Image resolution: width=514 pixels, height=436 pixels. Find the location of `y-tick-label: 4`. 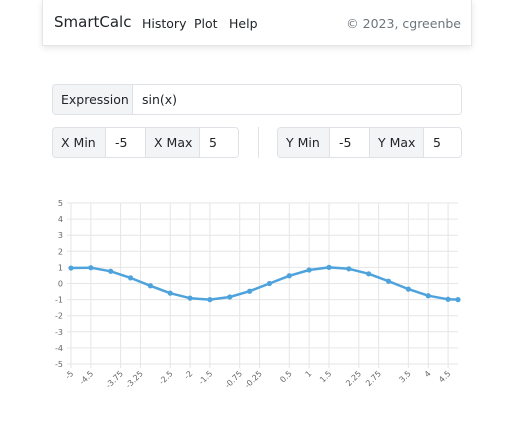

y-tick-label: 4 is located at coordinates (60, 219).